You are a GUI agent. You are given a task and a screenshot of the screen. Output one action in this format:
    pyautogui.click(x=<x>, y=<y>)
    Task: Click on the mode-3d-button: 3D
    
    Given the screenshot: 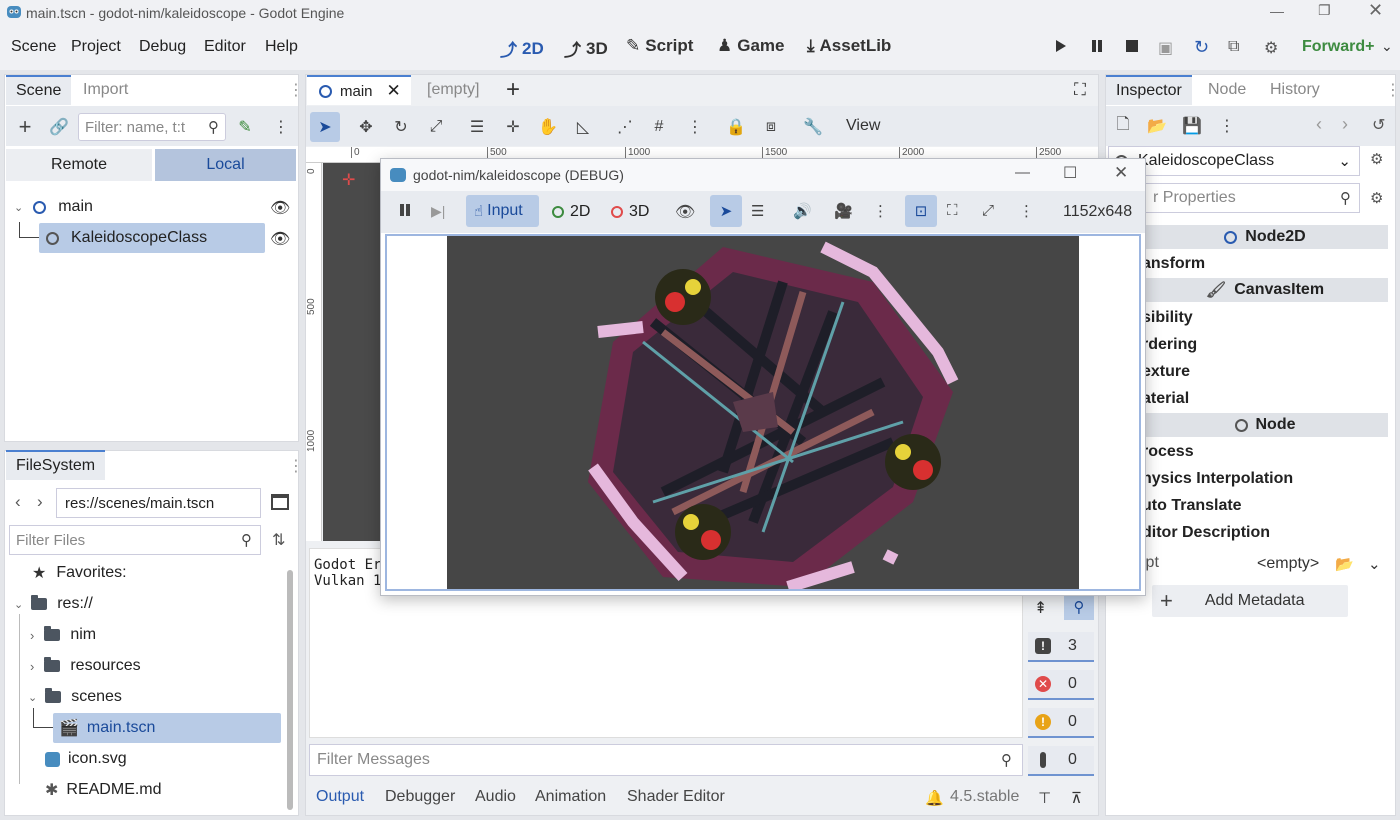 What is the action you would take?
    pyautogui.click(x=630, y=212)
    